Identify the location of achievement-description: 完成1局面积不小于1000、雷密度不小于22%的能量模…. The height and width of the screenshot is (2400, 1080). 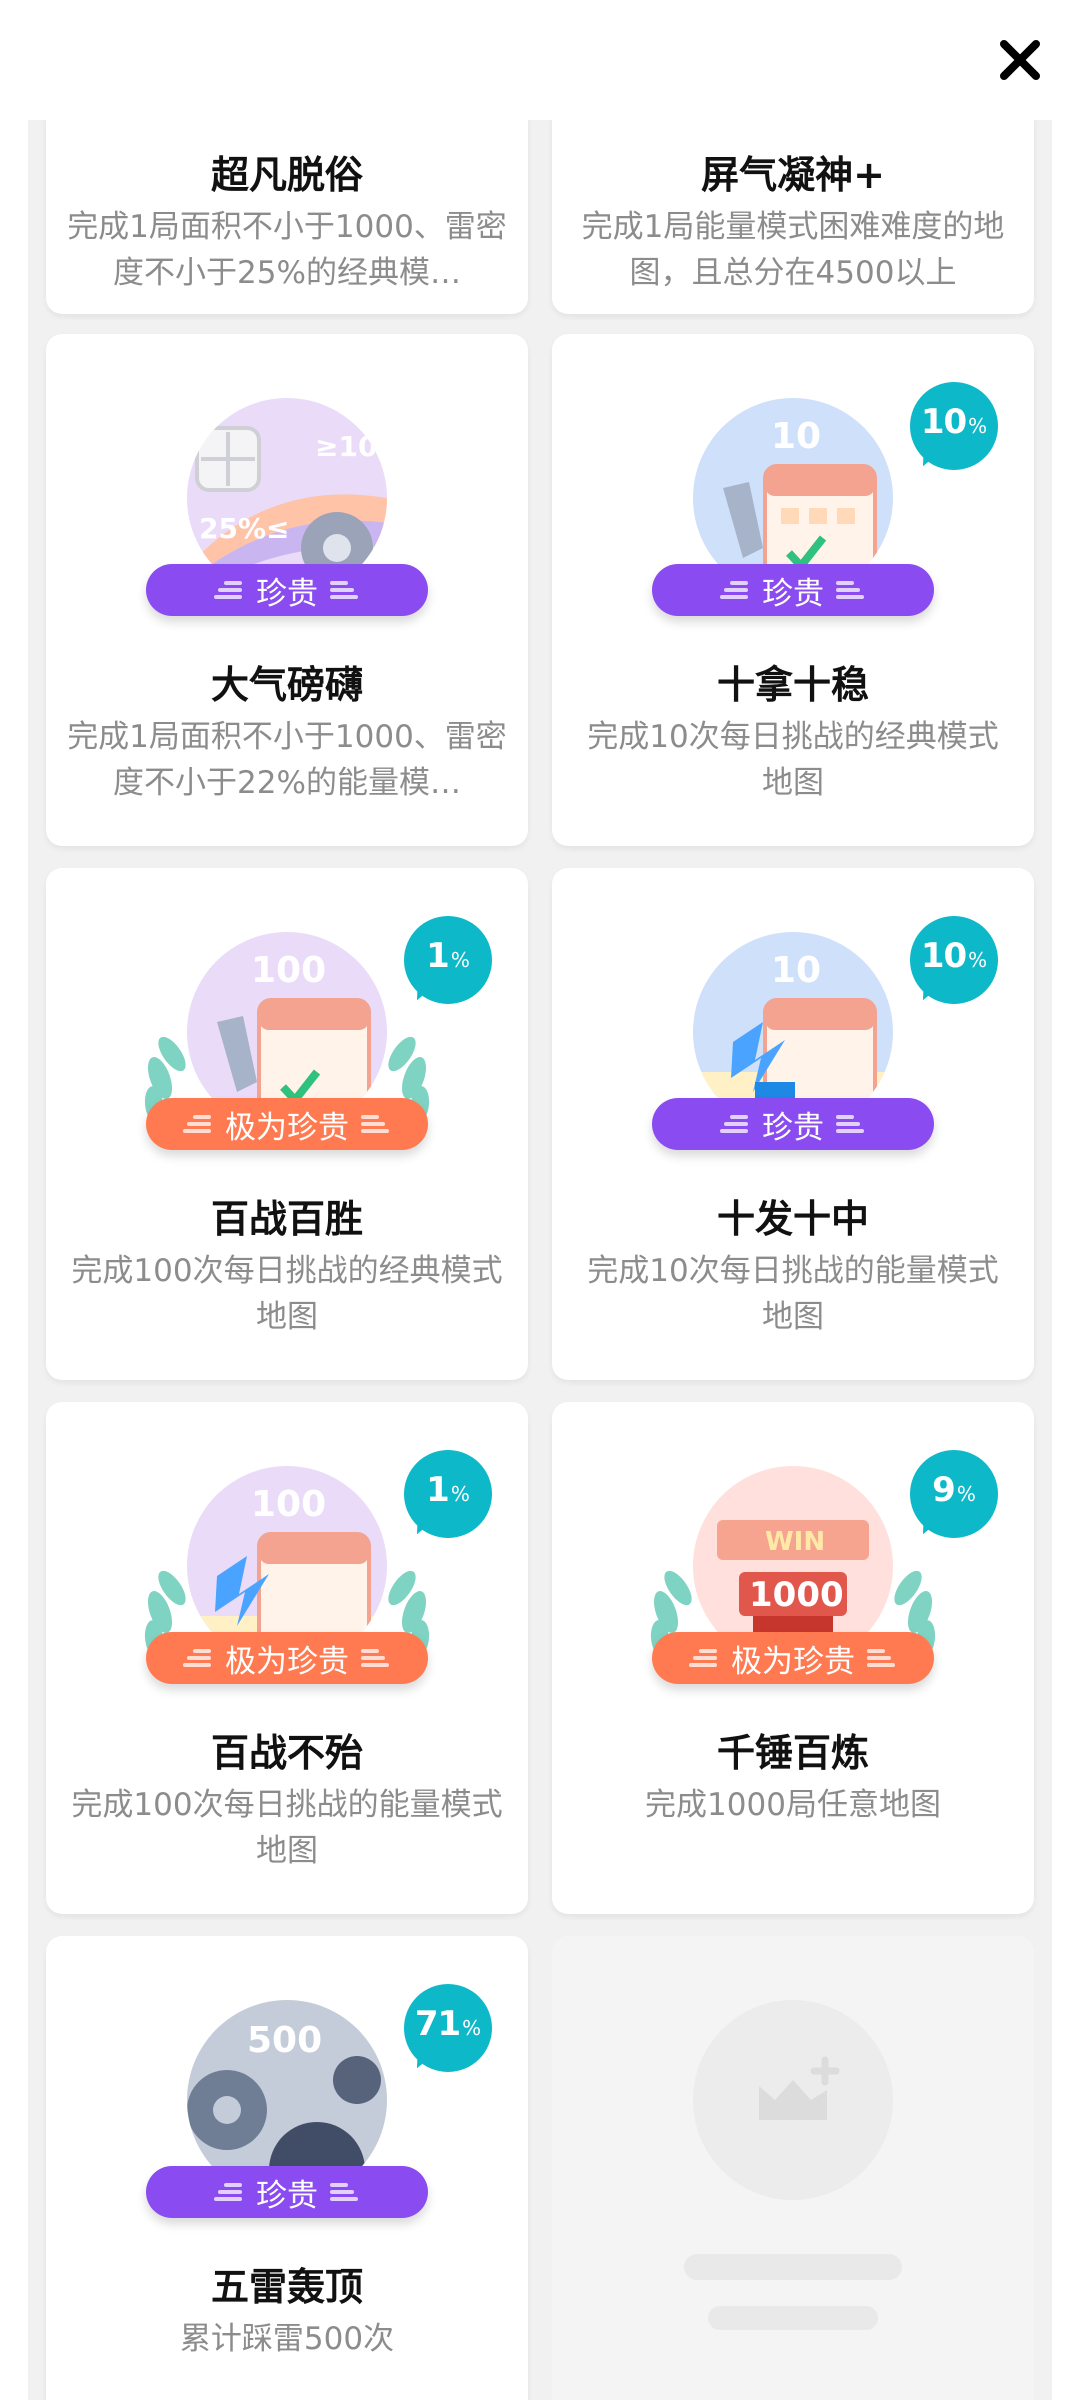
(287, 760).